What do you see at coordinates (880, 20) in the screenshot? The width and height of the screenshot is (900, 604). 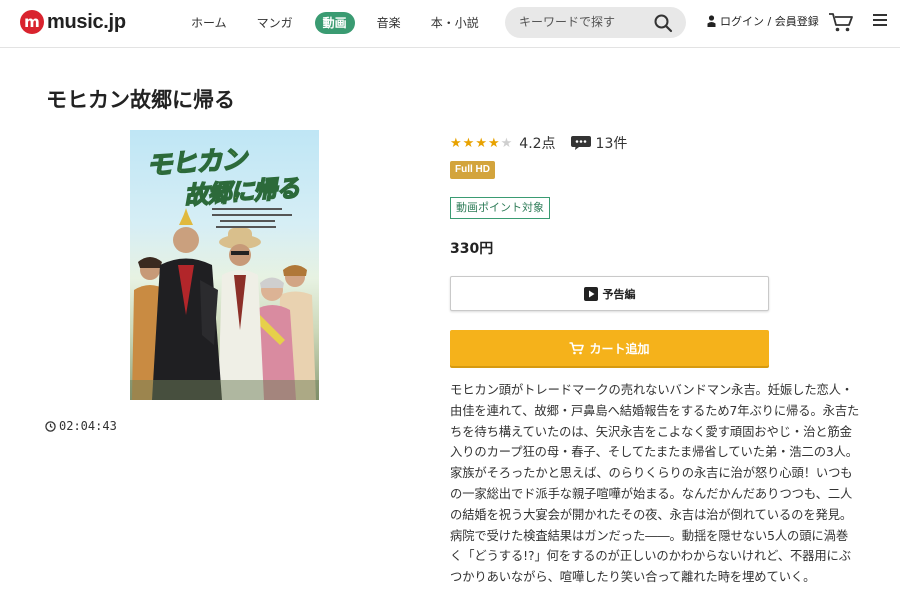 I see `hamburger-menu-icon` at bounding box center [880, 20].